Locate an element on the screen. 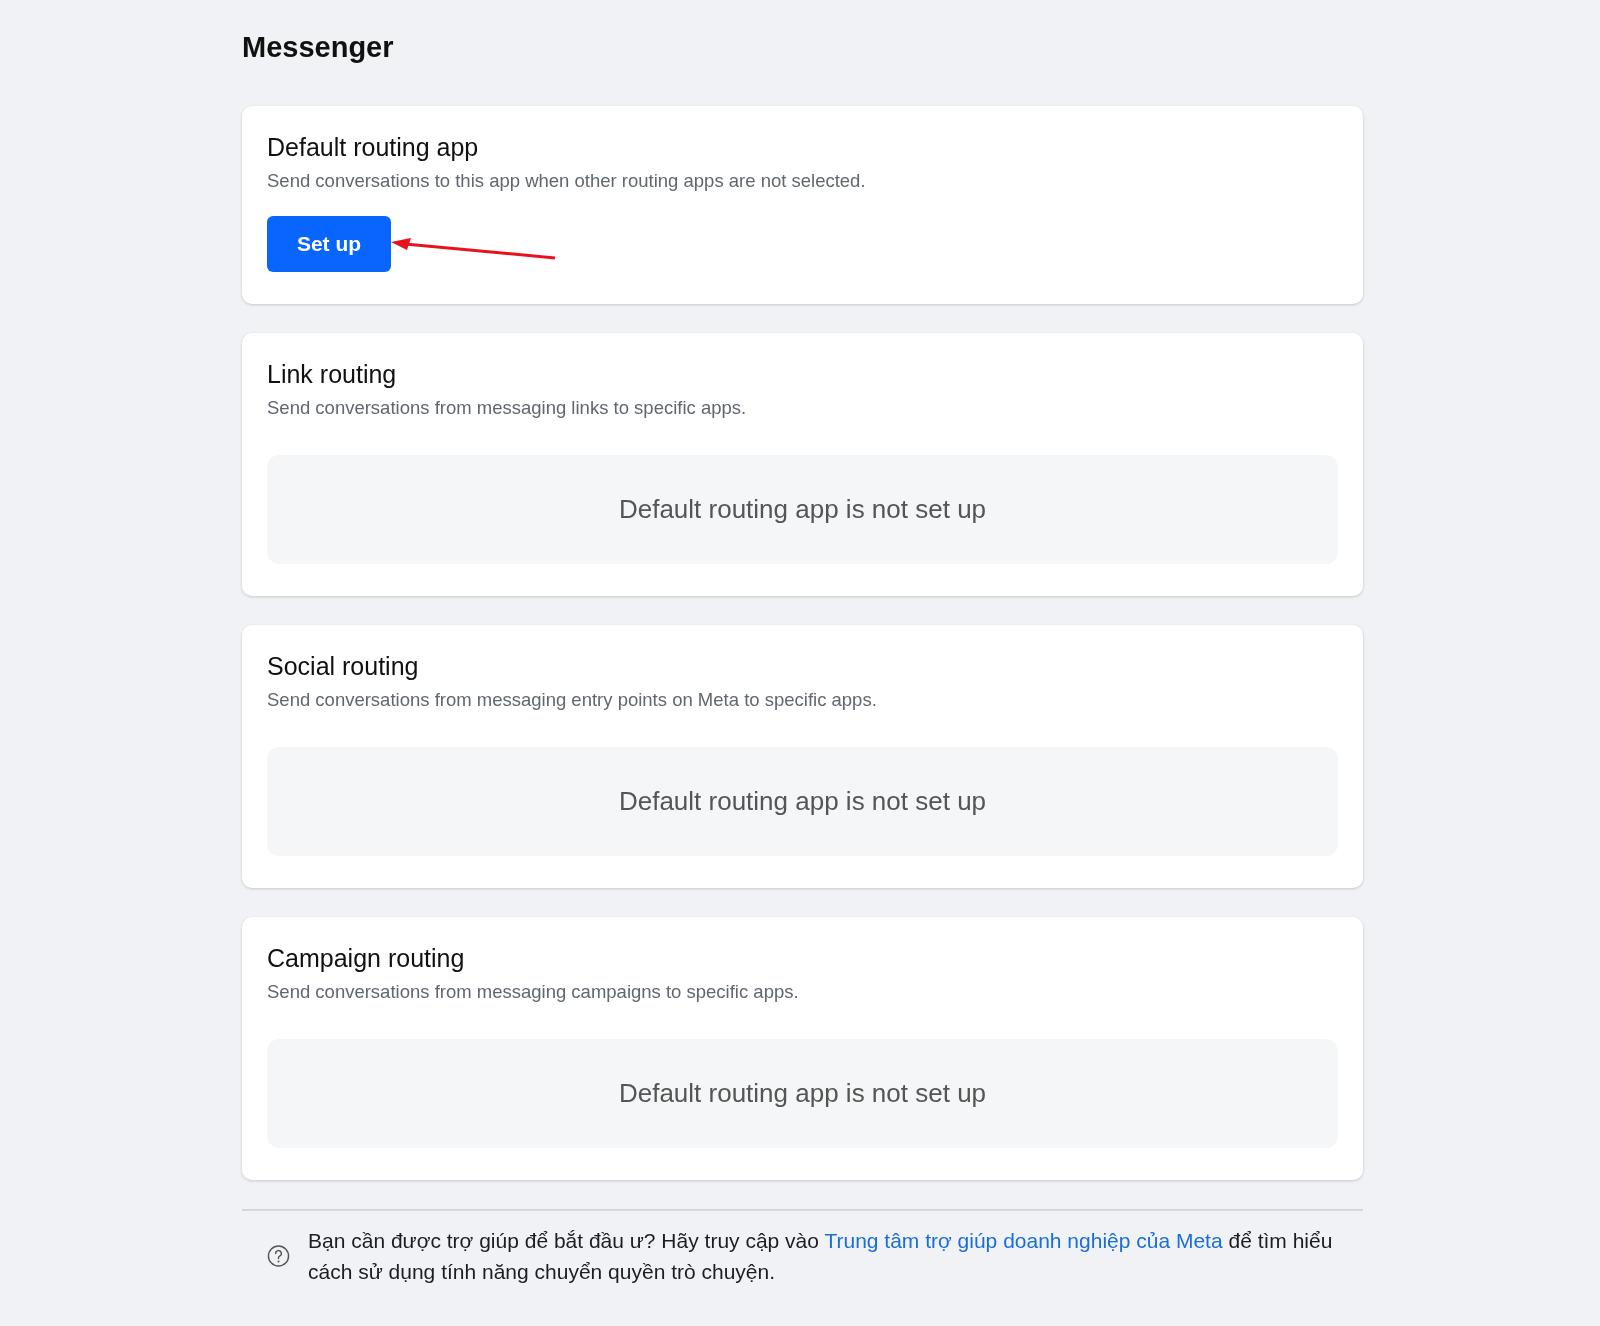  help-center-link: Trung tâm trợ giúp doanh nghiệp của Meta is located at coordinates (1023, 1240).